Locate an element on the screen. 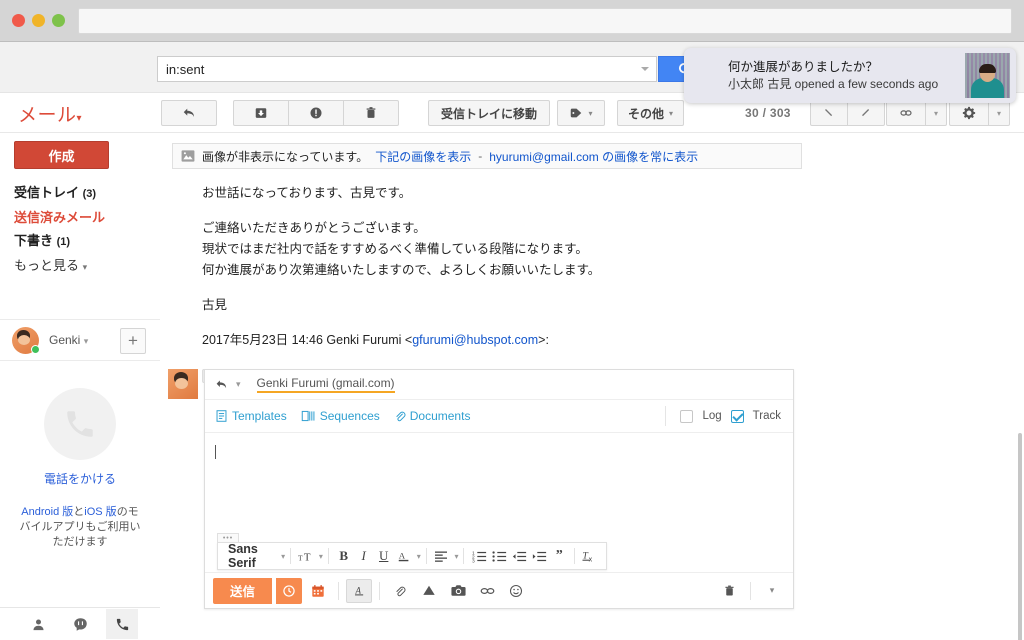 This screenshot has width=1024, height=640. clock-icon is located at coordinates (289, 590).